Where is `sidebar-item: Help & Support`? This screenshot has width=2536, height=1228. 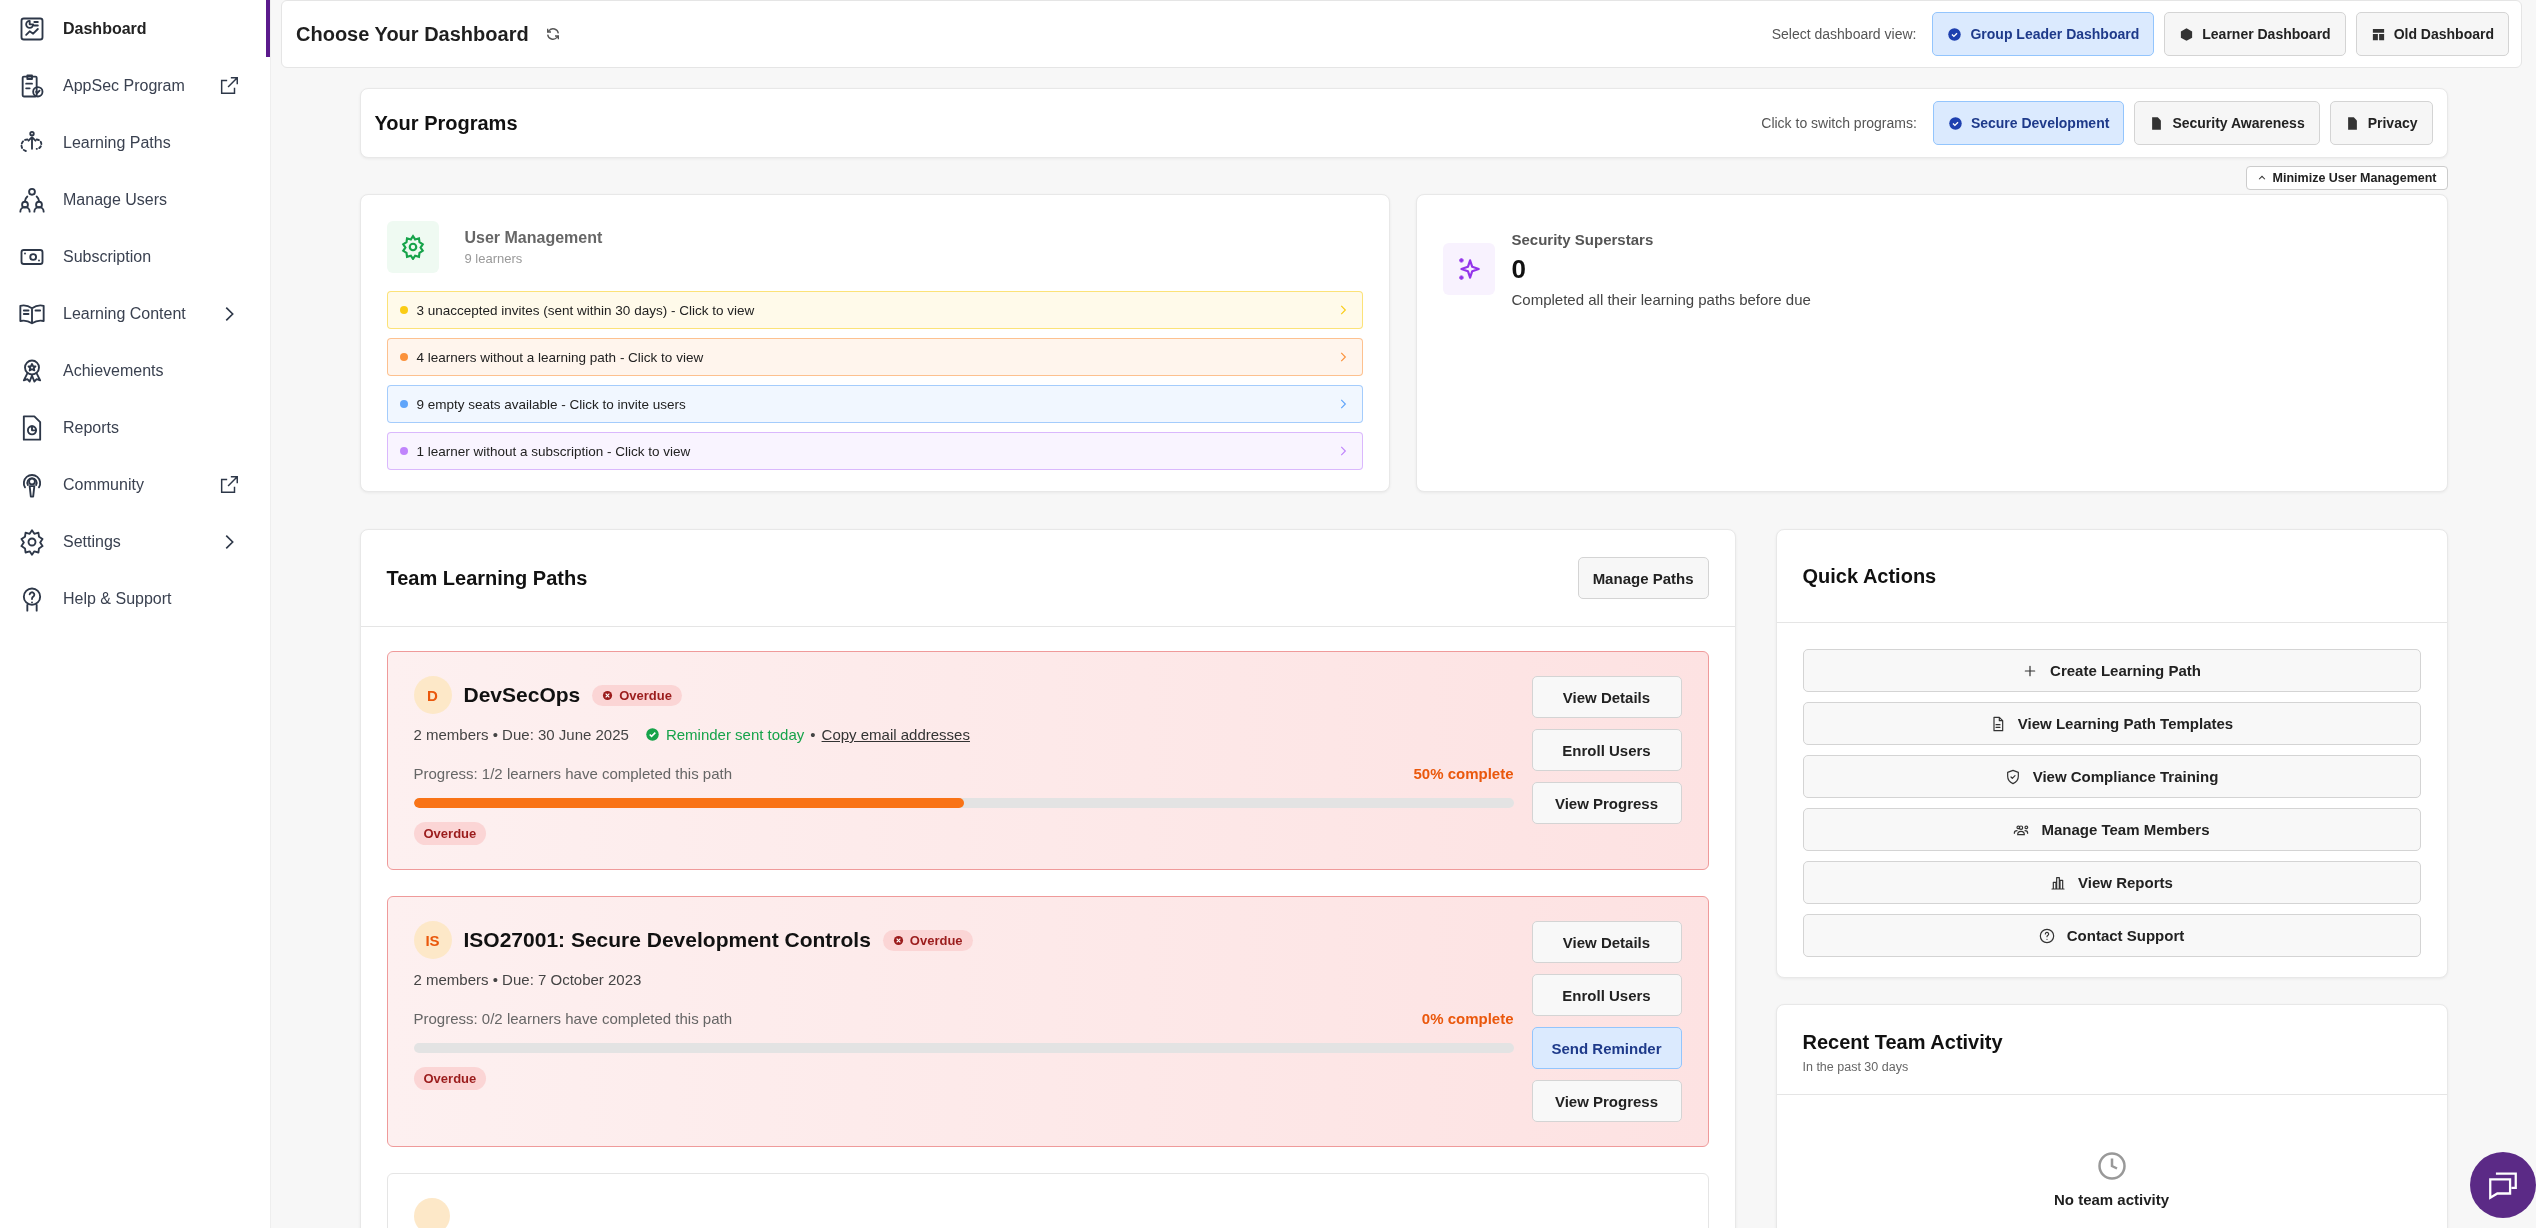
sidebar-item: Help & Support is located at coordinates (135, 598).